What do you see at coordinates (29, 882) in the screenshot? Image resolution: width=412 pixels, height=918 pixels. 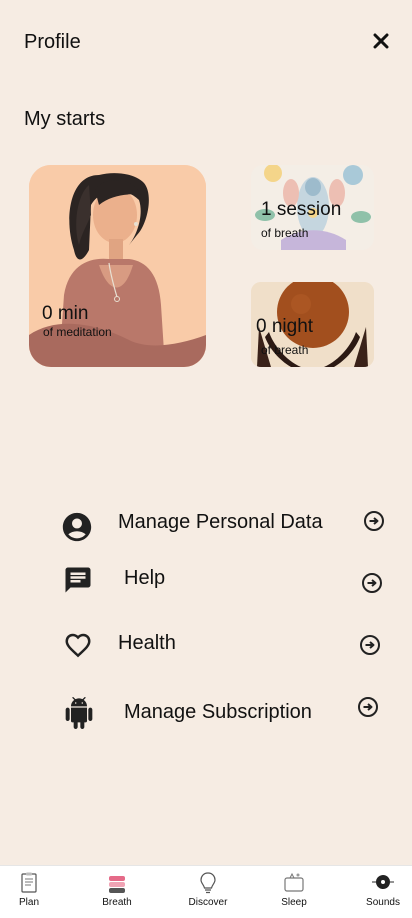 I see `plan-icon` at bounding box center [29, 882].